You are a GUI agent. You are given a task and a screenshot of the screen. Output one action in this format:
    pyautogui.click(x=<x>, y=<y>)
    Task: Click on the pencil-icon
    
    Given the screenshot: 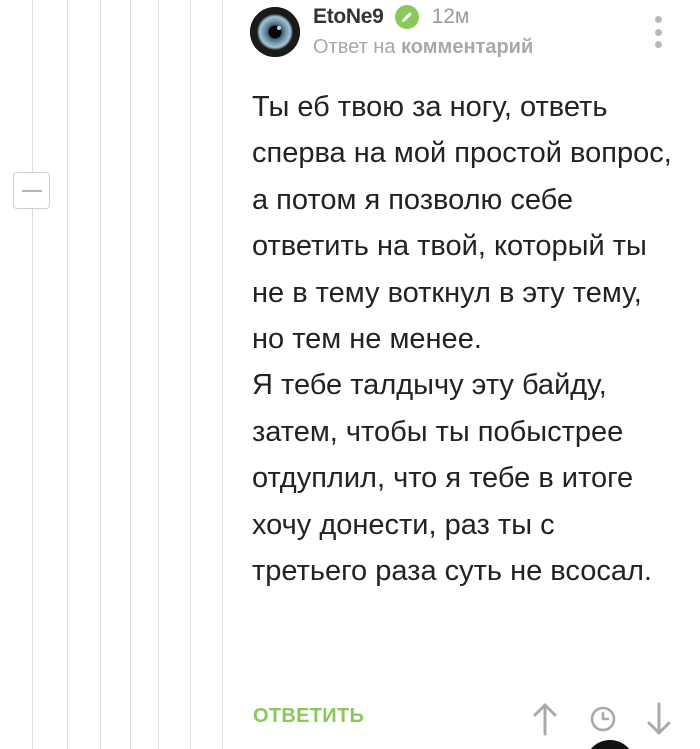 What is the action you would take?
    pyautogui.click(x=406, y=17)
    